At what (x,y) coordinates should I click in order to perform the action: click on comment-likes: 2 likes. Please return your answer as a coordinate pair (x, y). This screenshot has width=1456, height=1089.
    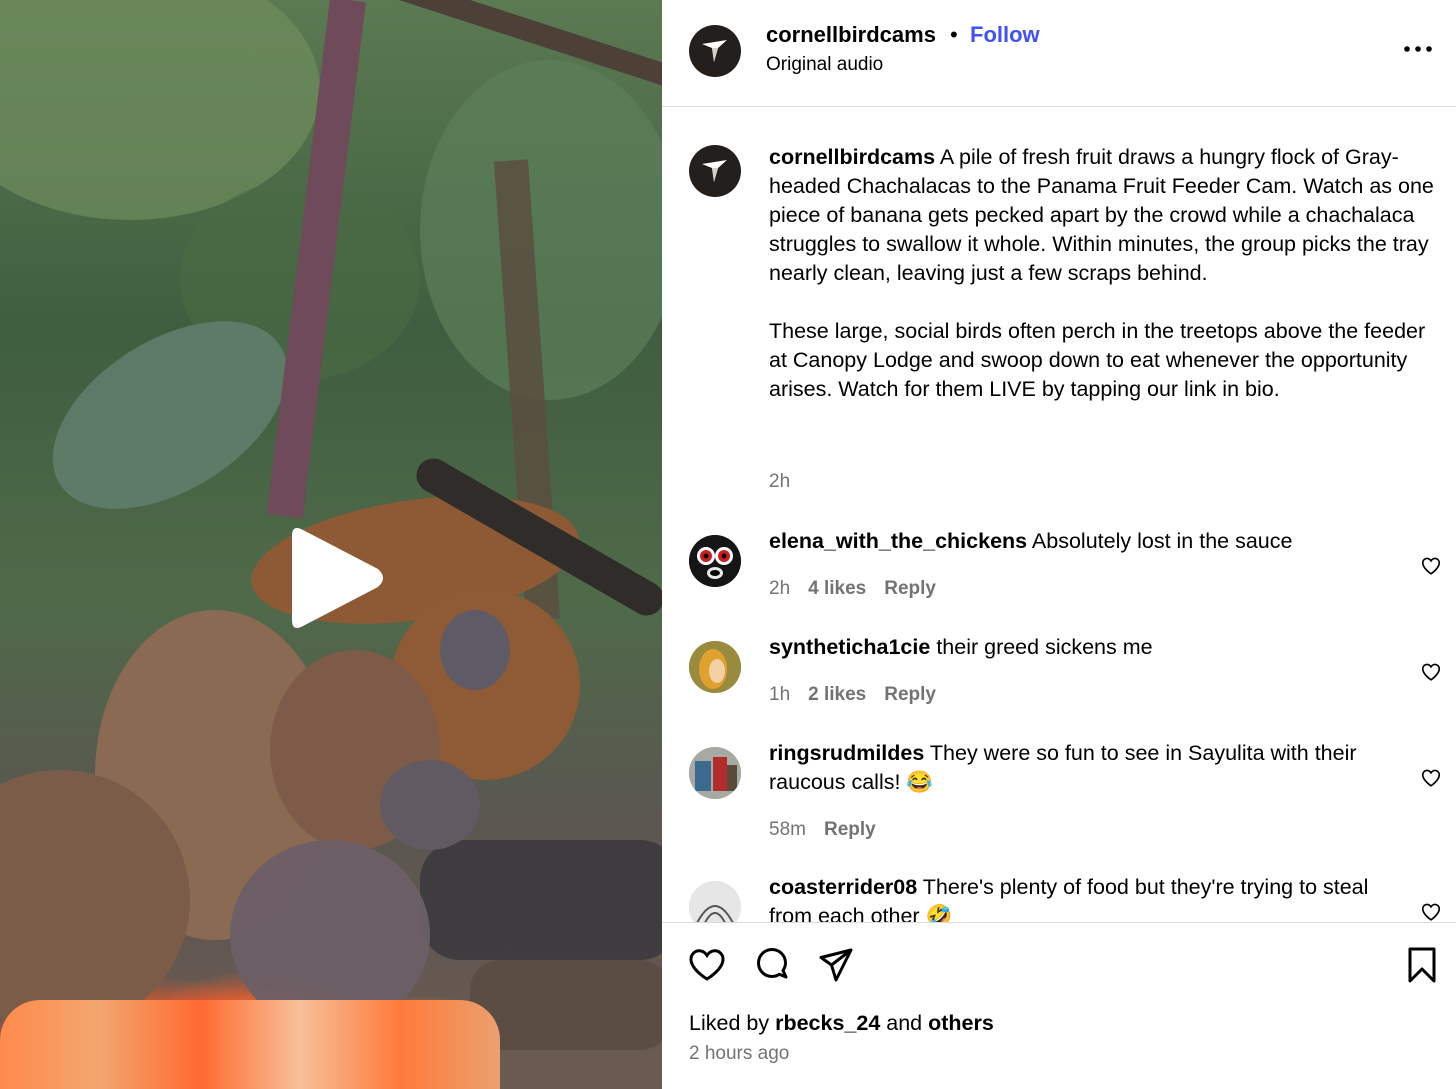
    Looking at the image, I should click on (837, 694).